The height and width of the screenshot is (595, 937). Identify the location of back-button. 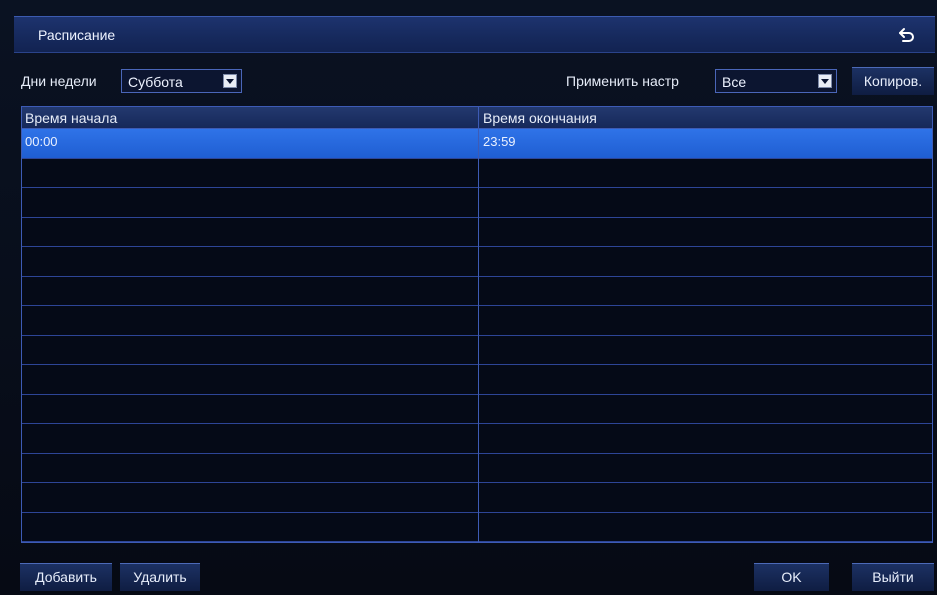
(907, 35).